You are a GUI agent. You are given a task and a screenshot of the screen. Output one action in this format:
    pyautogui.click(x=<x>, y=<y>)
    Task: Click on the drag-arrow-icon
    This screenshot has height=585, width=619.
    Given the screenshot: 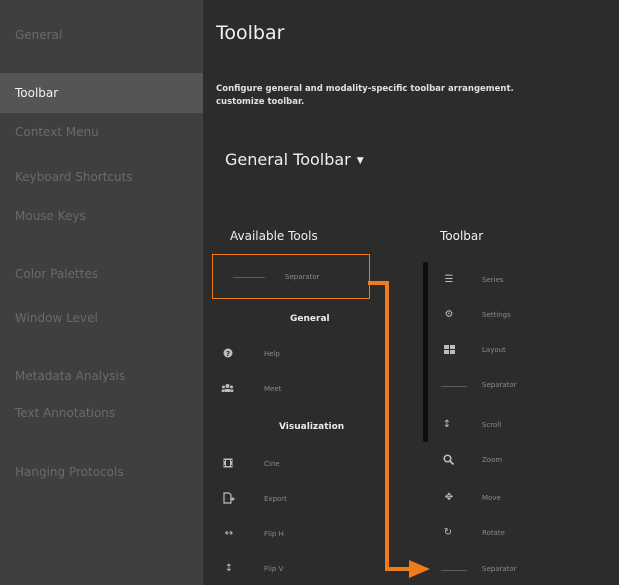 What is the action you would take?
    pyautogui.click(x=399, y=429)
    